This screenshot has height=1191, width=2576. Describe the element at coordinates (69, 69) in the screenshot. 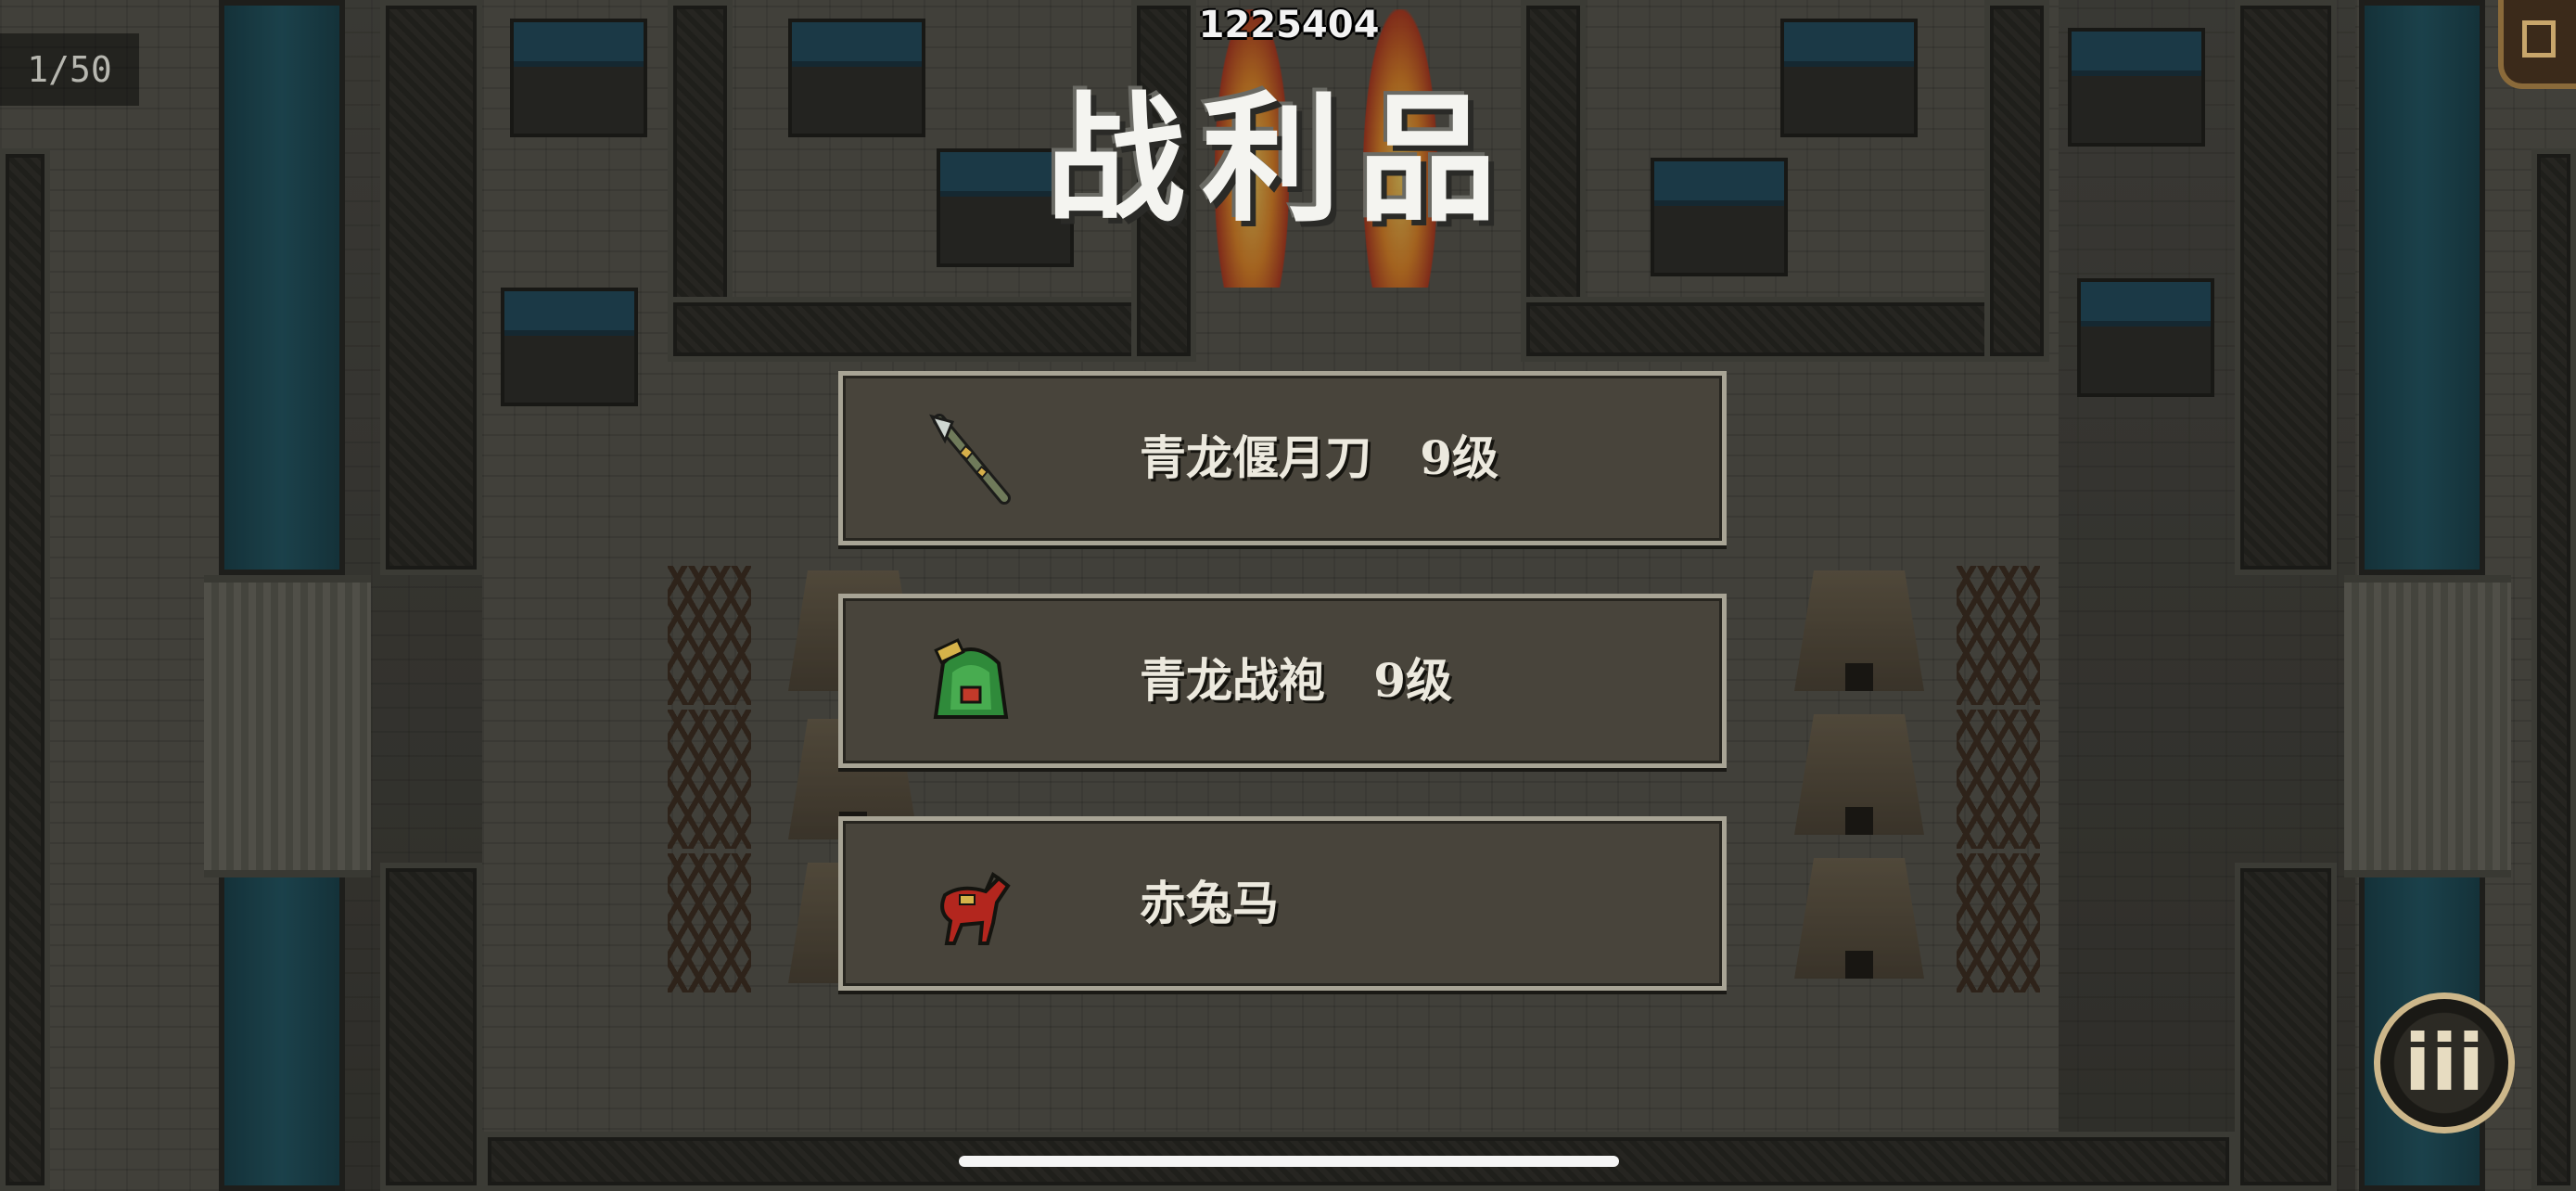

I see `wave-counter: 1/50` at that location.